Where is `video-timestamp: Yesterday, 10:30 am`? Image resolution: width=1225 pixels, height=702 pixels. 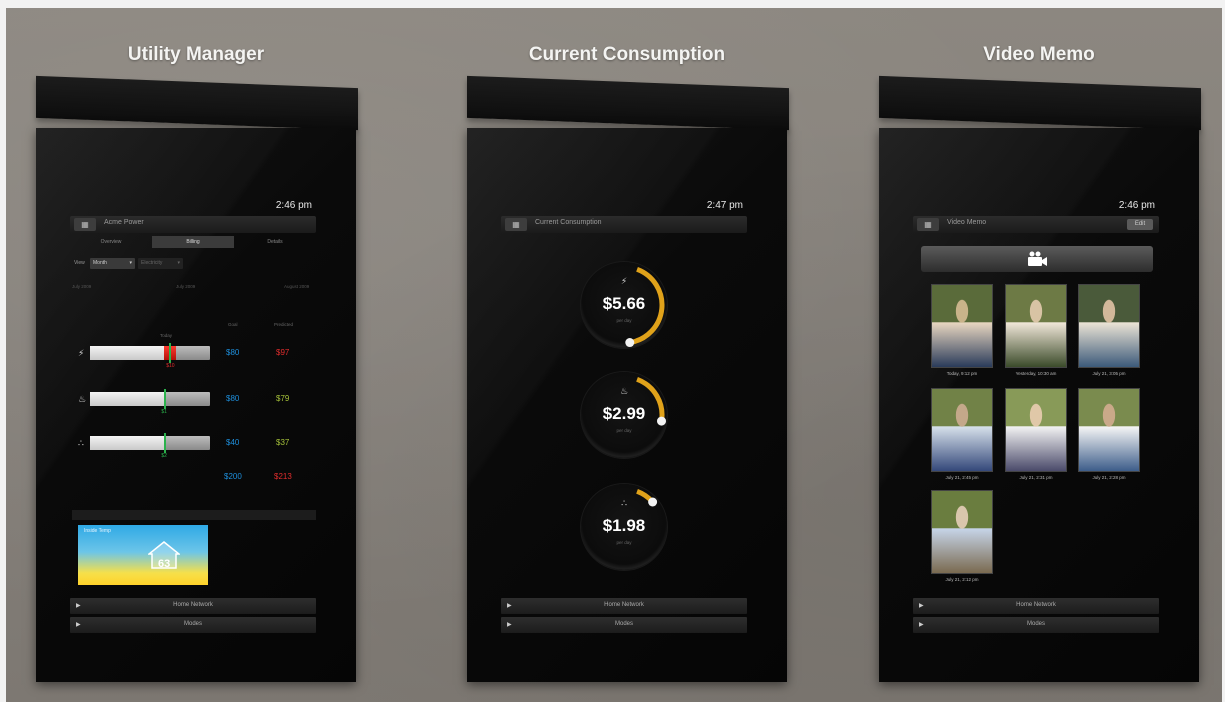
video-timestamp: Yesterday, 10:30 am is located at coordinates (1036, 373).